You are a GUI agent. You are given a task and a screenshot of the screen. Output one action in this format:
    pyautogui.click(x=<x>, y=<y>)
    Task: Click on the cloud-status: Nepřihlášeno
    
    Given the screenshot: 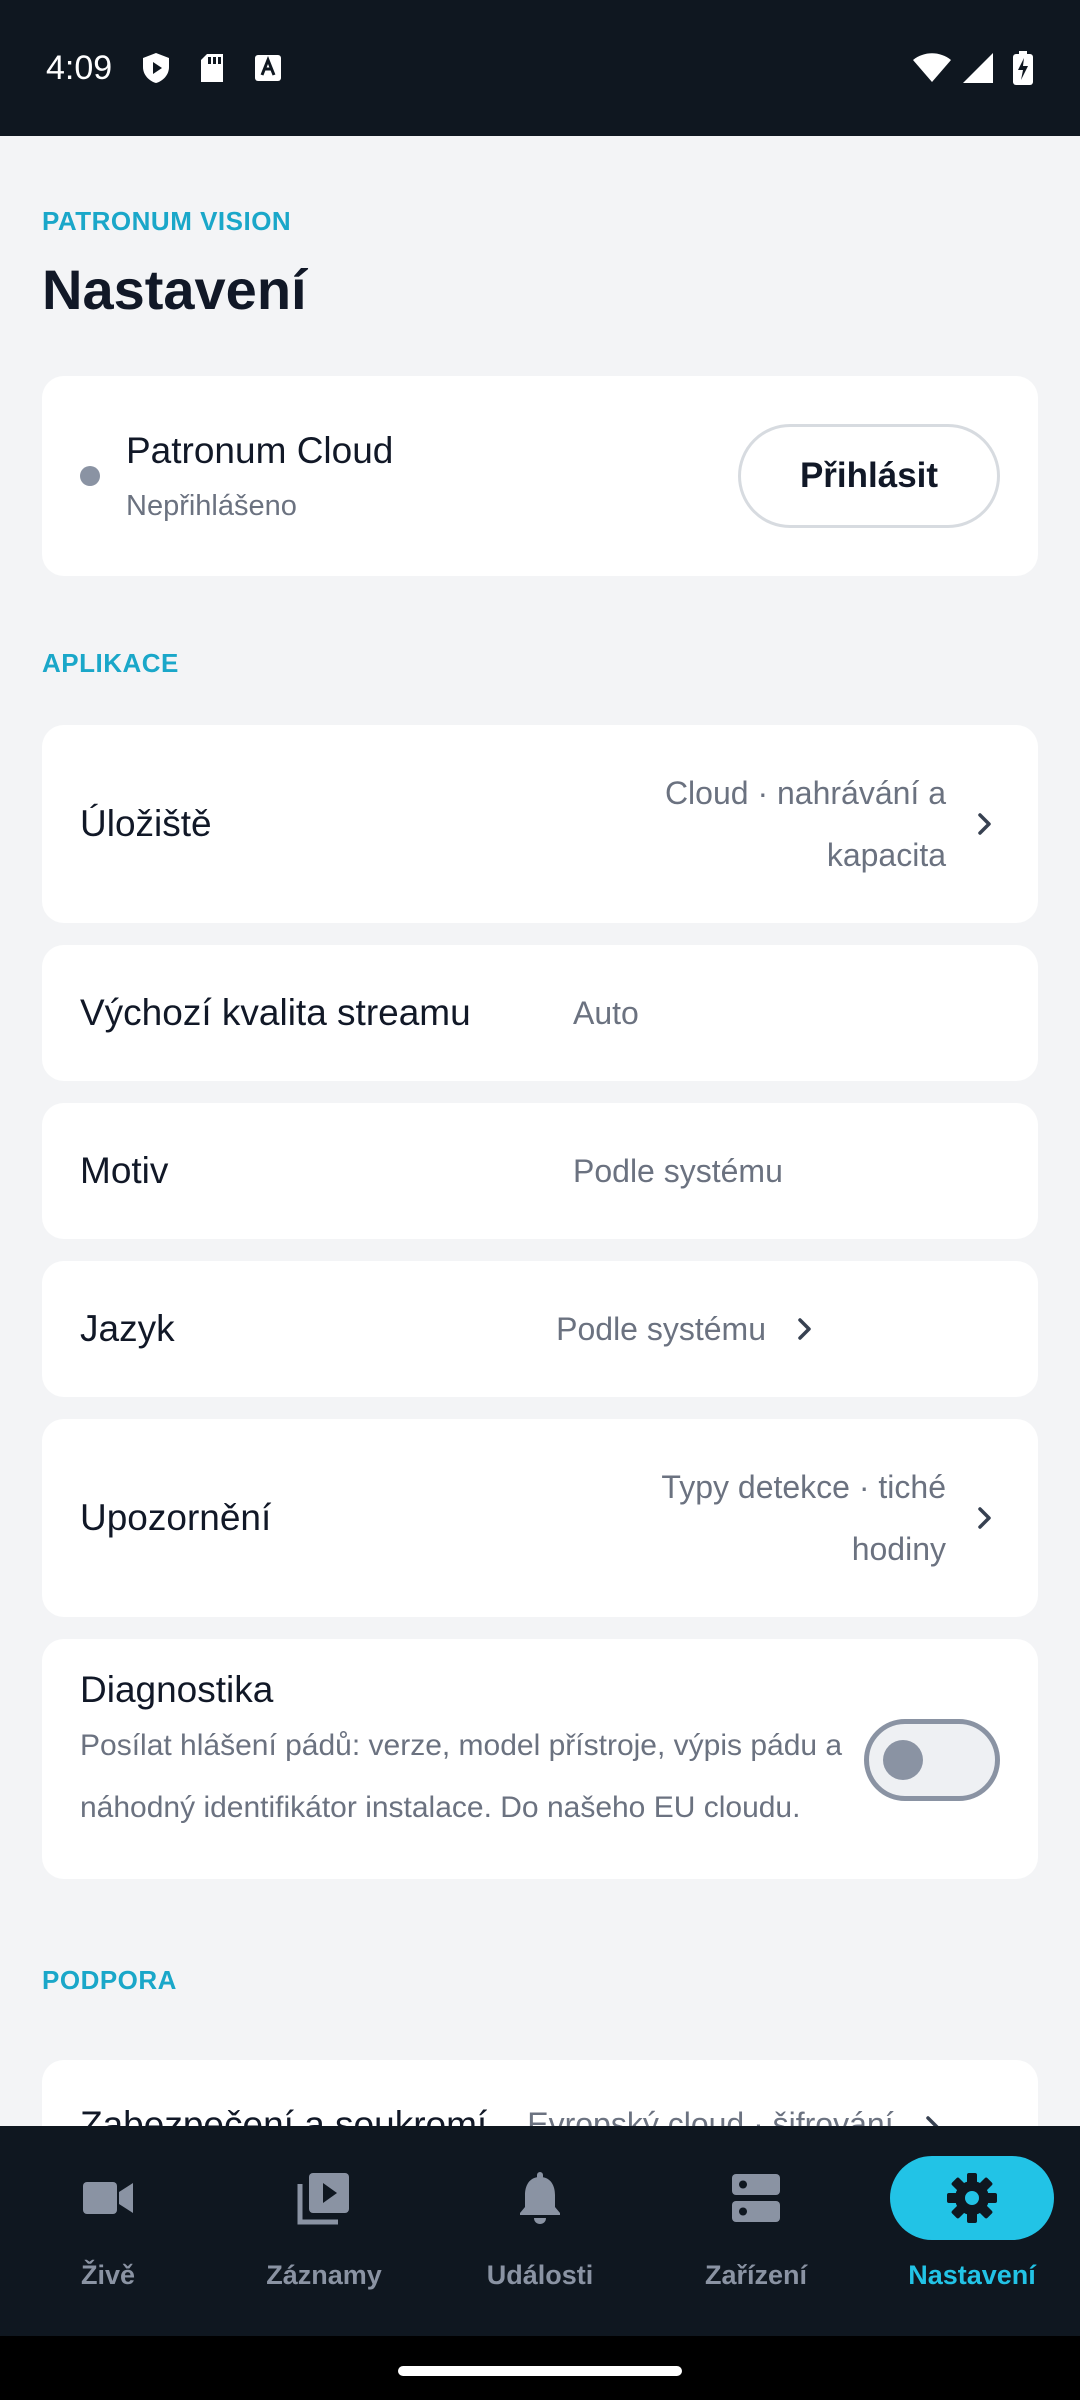 What is the action you would take?
    pyautogui.click(x=211, y=505)
    